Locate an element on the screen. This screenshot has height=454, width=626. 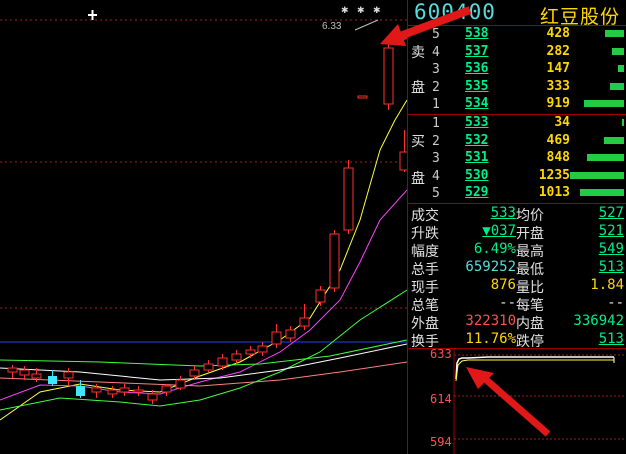
cursor-icon is located at coordinates (92, 15).